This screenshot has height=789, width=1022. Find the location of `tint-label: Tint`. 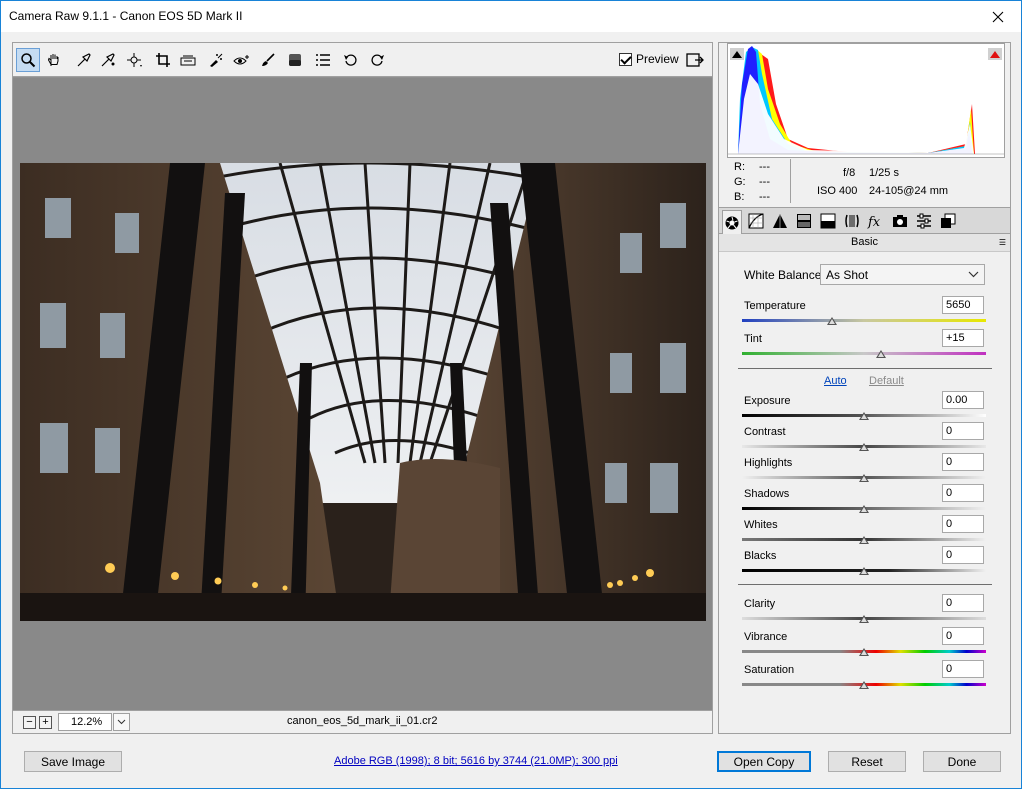

tint-label: Tint is located at coordinates (753, 339).